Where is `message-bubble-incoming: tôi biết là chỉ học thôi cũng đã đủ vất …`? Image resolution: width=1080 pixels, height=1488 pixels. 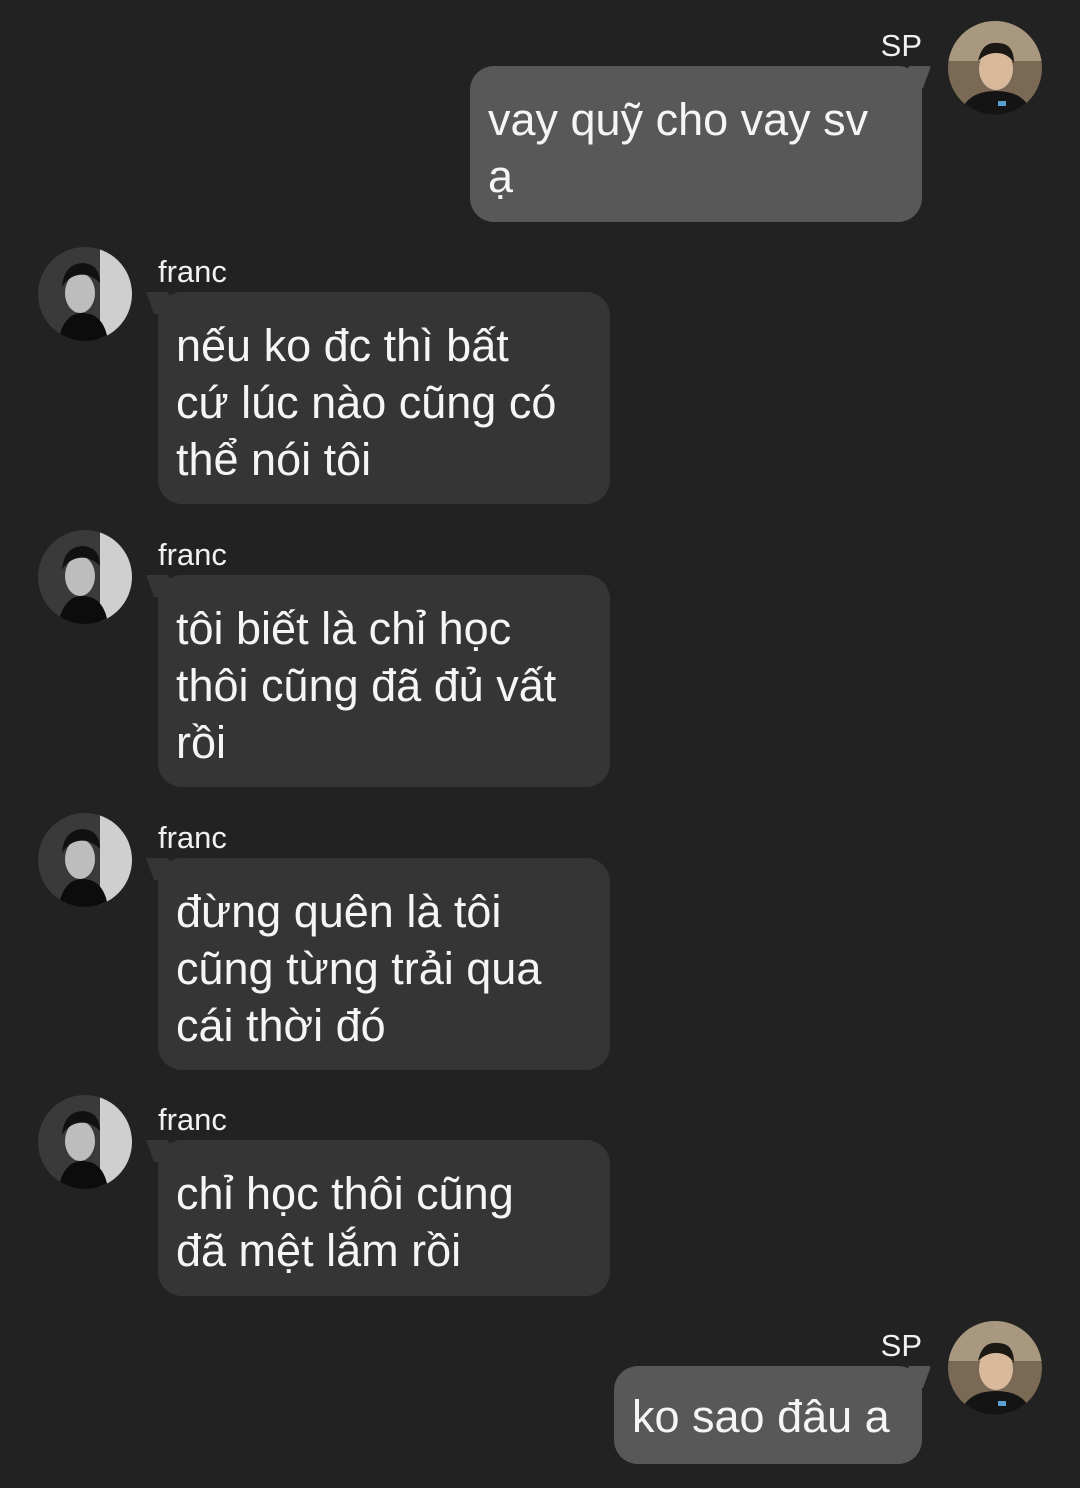
message-bubble-incoming: tôi biết là chỉ học thôi cũng đã đủ vất … is located at coordinates (384, 681).